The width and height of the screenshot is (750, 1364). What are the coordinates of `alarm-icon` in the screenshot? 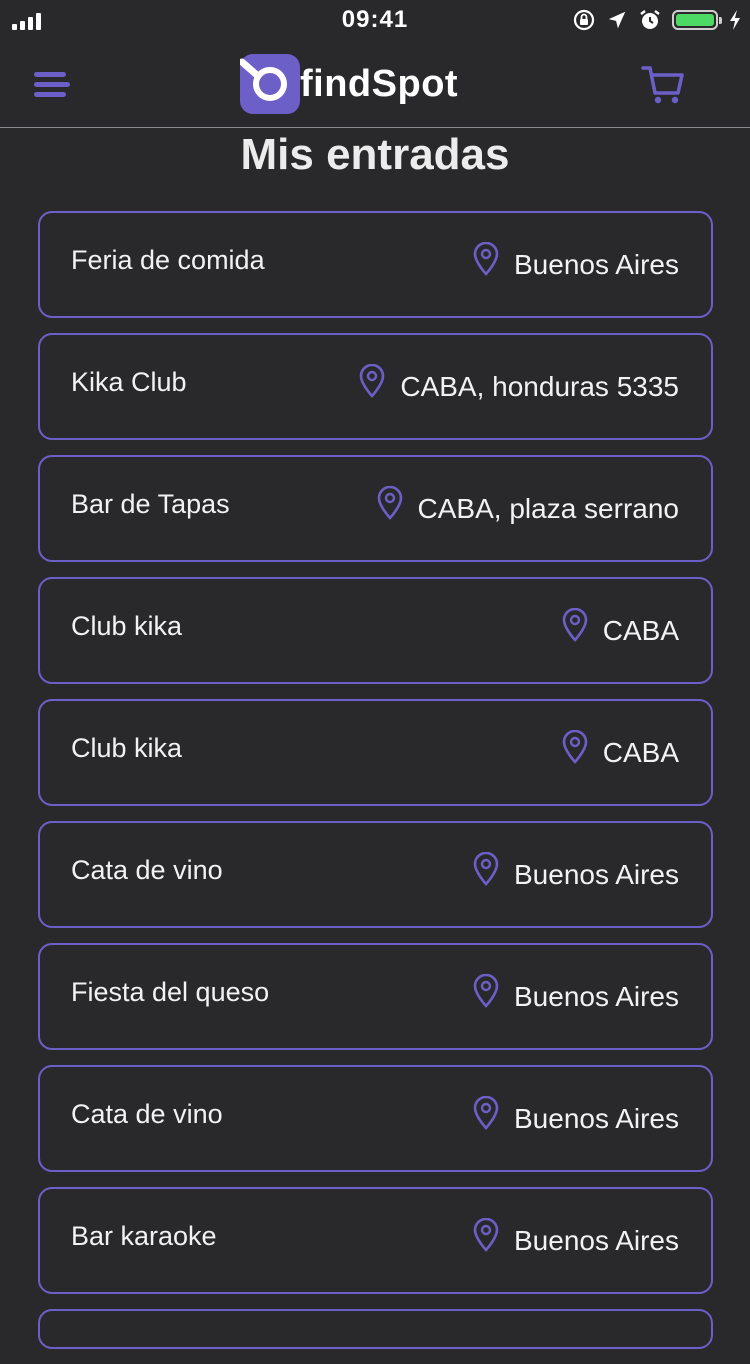 It's located at (650, 19).